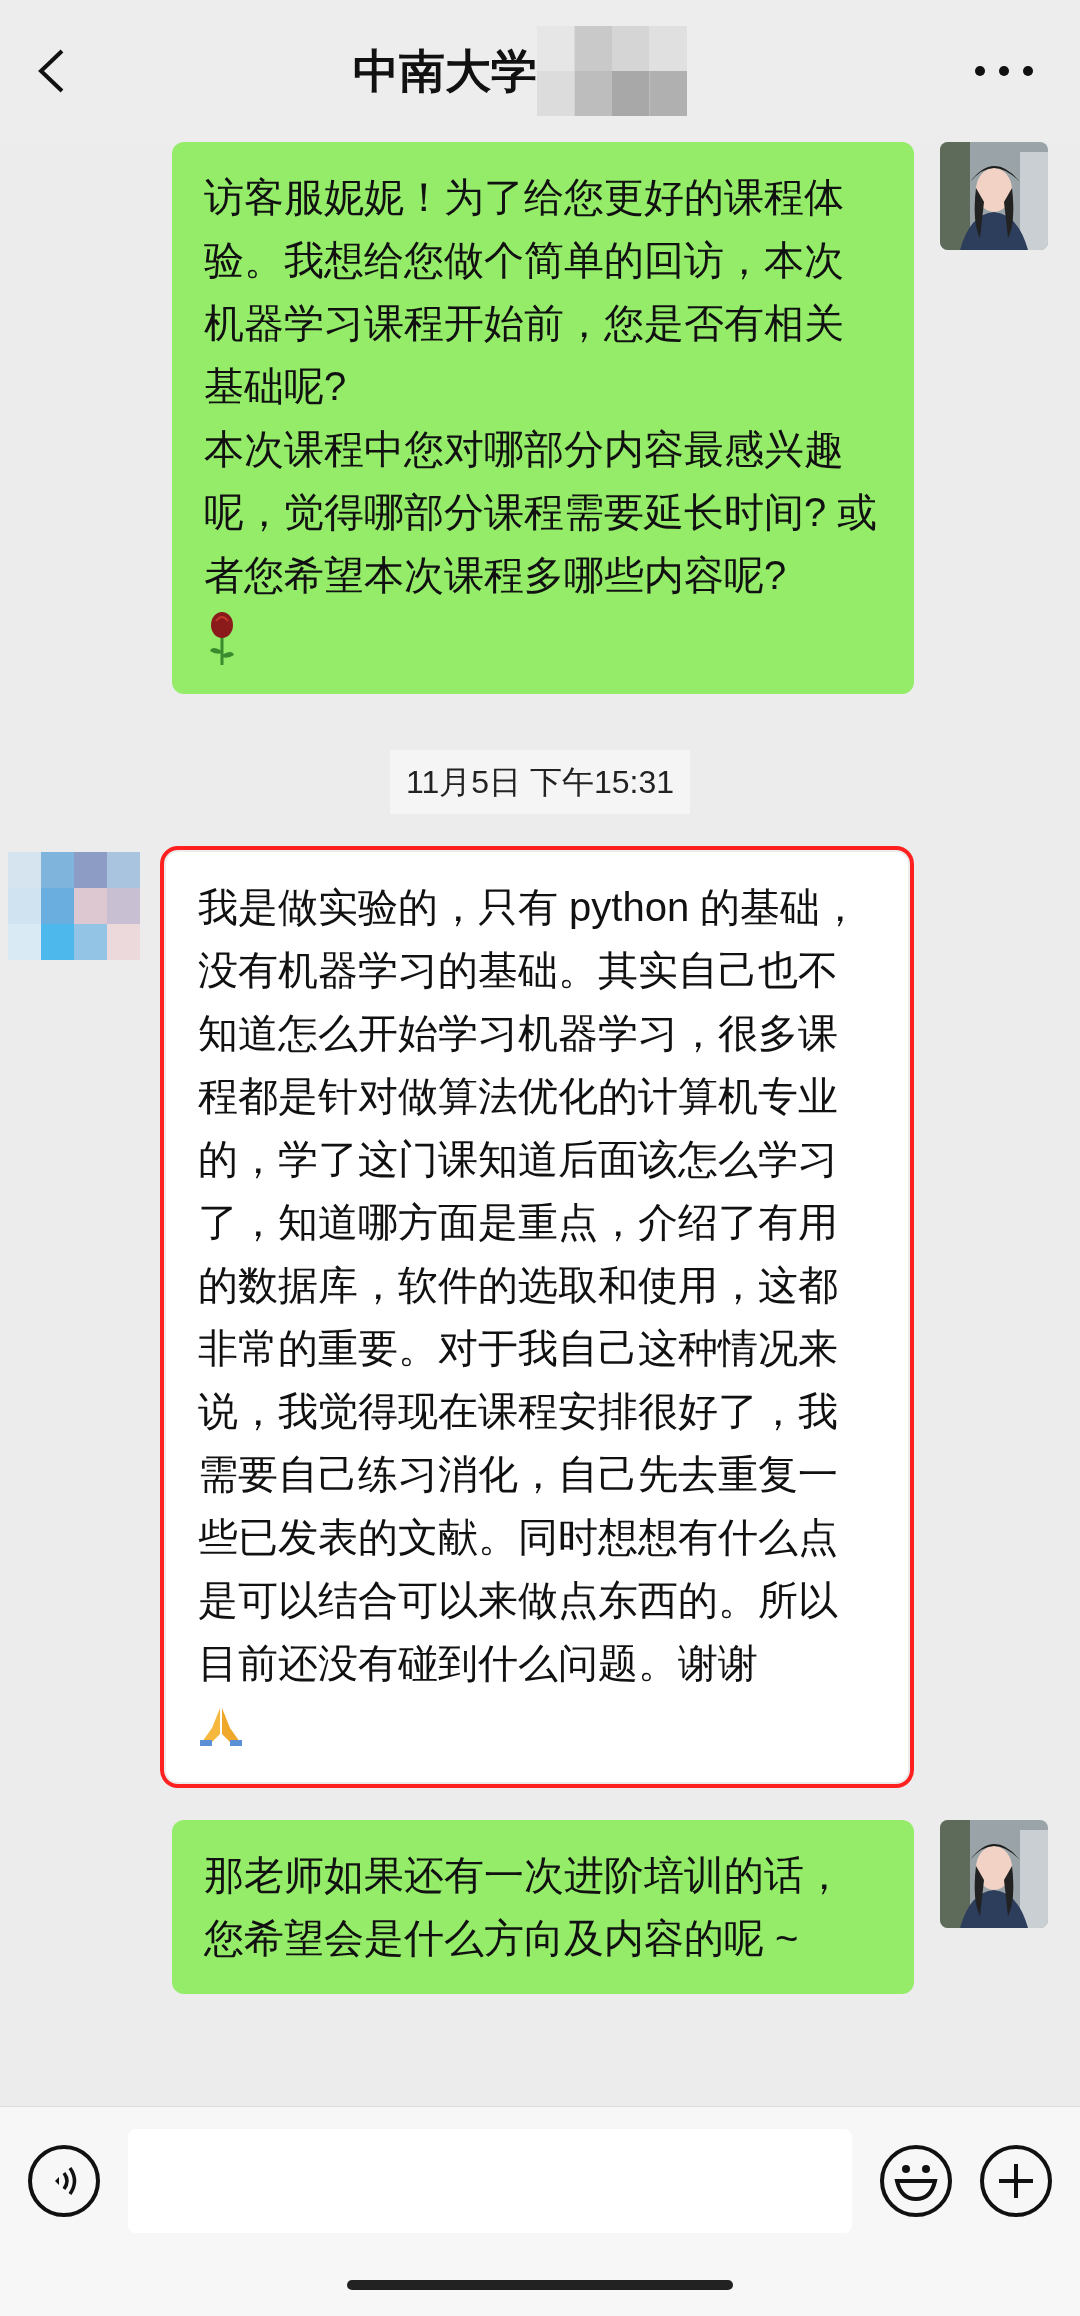 The width and height of the screenshot is (1080, 2316). What do you see at coordinates (916, 2181) in the screenshot?
I see `emoji-button` at bounding box center [916, 2181].